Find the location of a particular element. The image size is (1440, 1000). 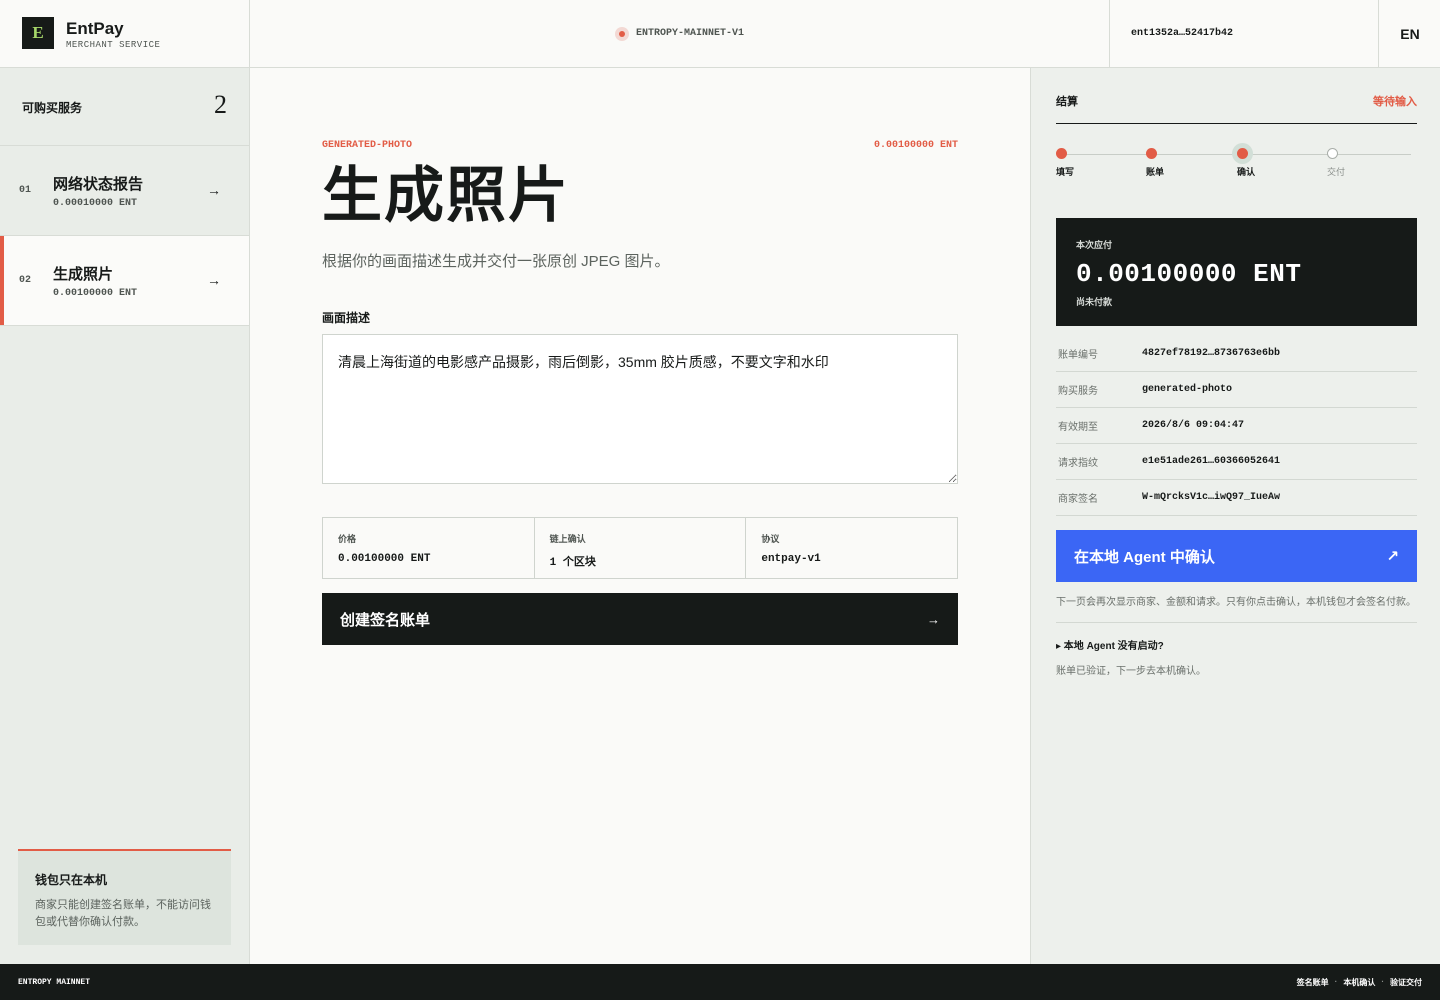

page-description: 根据你的画面描述生成并交付一张原创 JPEG 图片。 is located at coordinates (496, 261).